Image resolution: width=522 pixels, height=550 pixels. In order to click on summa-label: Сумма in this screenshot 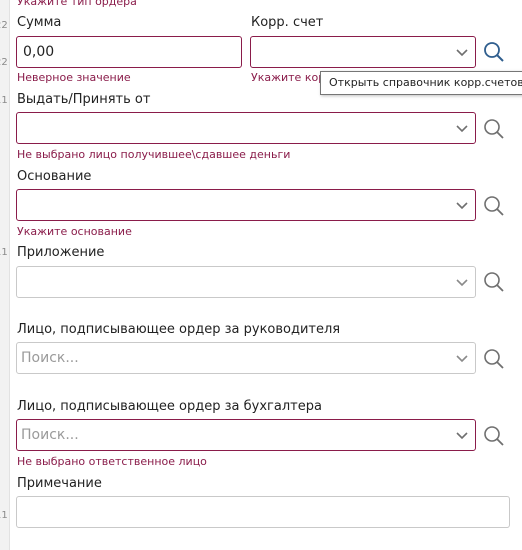, I will do `click(39, 22)`.